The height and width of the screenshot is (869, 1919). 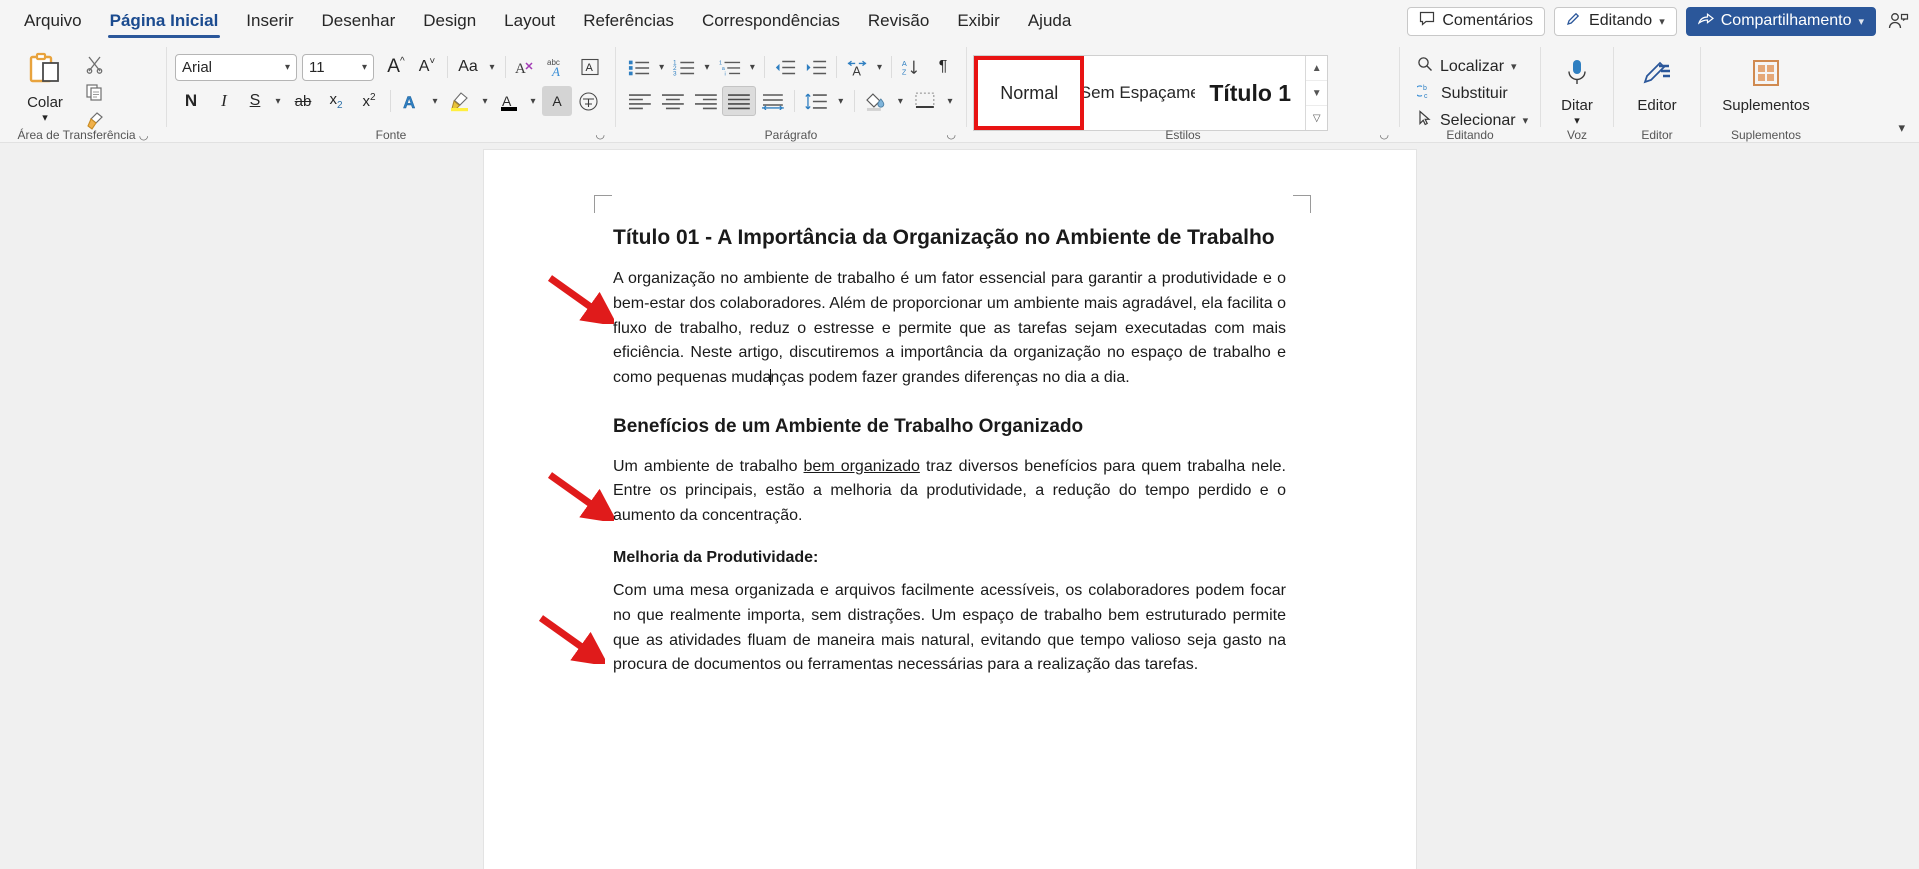 What do you see at coordinates (45, 89) in the screenshot?
I see `paste-button: Colar ▾` at bounding box center [45, 89].